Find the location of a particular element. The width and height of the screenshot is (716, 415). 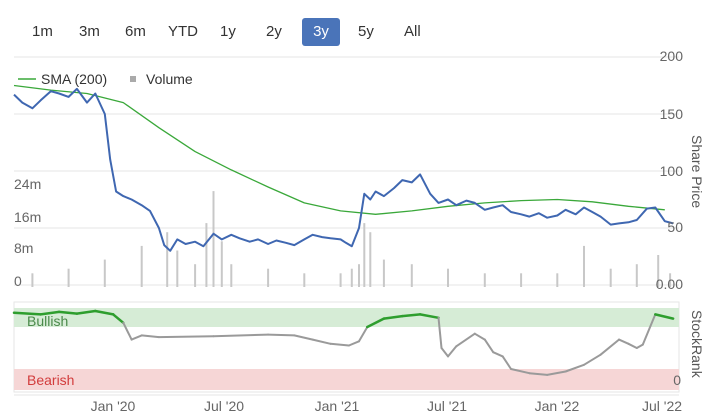

bullish-band is located at coordinates (346, 317).